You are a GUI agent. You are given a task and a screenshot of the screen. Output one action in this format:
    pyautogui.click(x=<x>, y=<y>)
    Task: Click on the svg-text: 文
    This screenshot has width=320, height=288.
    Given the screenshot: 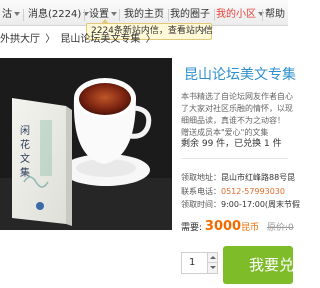 What is the action you would take?
    pyautogui.click(x=25, y=158)
    